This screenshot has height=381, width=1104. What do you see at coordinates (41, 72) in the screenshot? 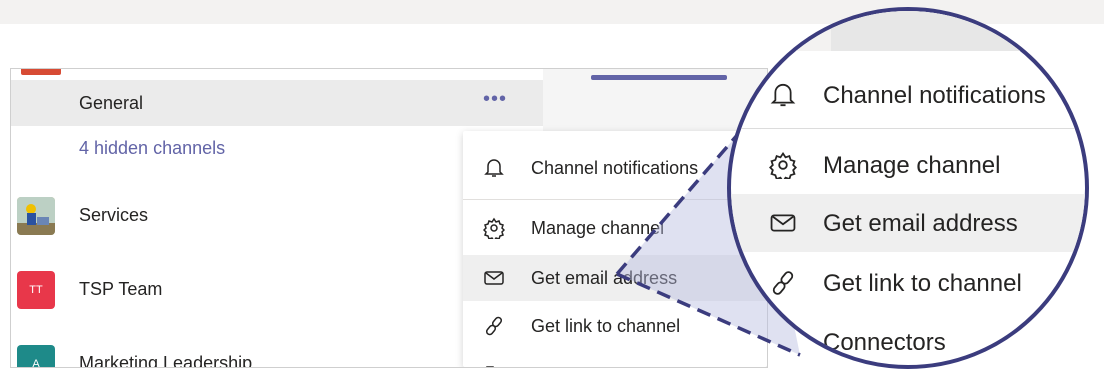
I see `team-color-tab` at bounding box center [41, 72].